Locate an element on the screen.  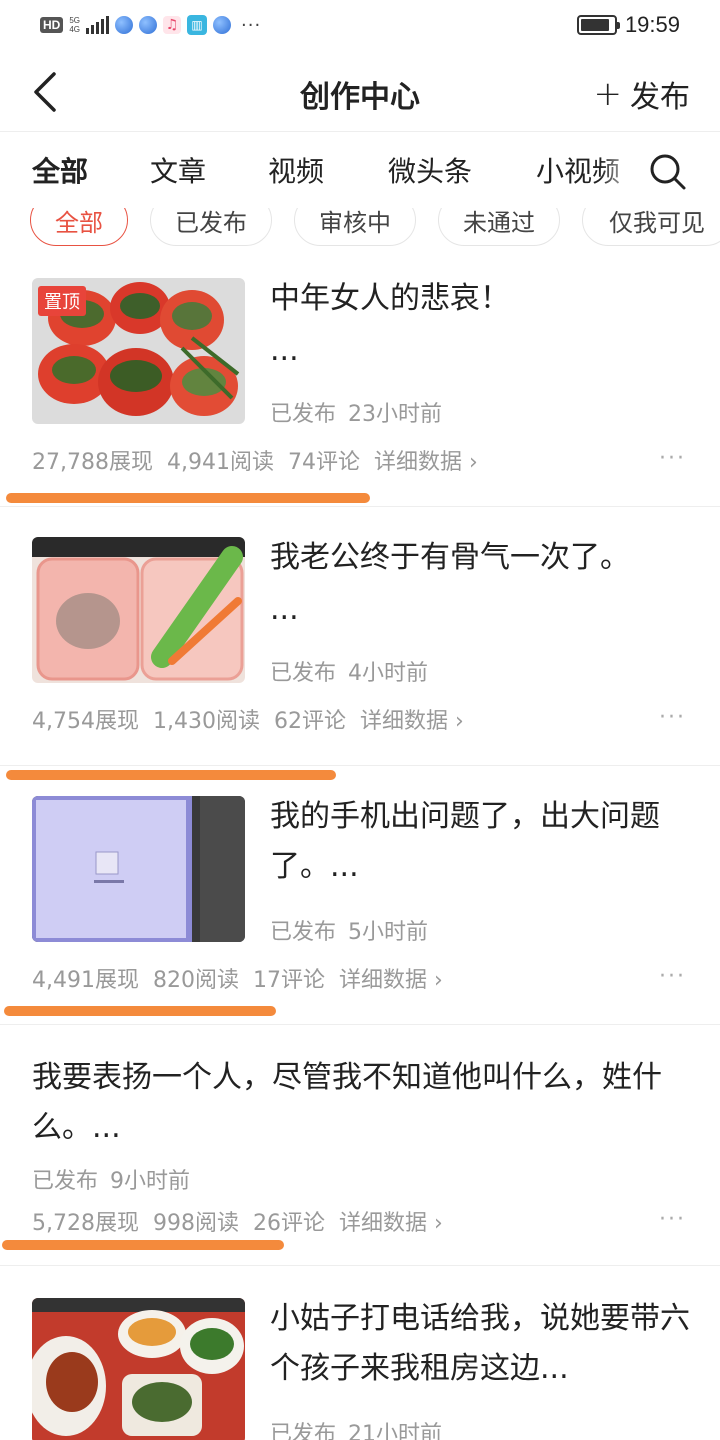
status-left: HD 5G 4G ♫ ▥ ··· is located at coordinates (150, 25).